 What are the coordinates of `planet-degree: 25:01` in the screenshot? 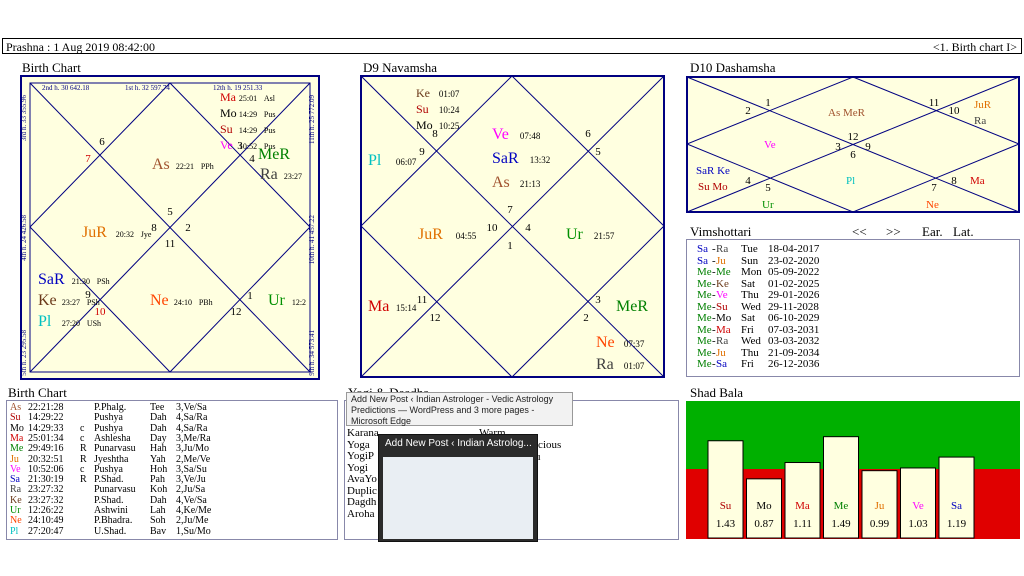 It's located at (248, 98).